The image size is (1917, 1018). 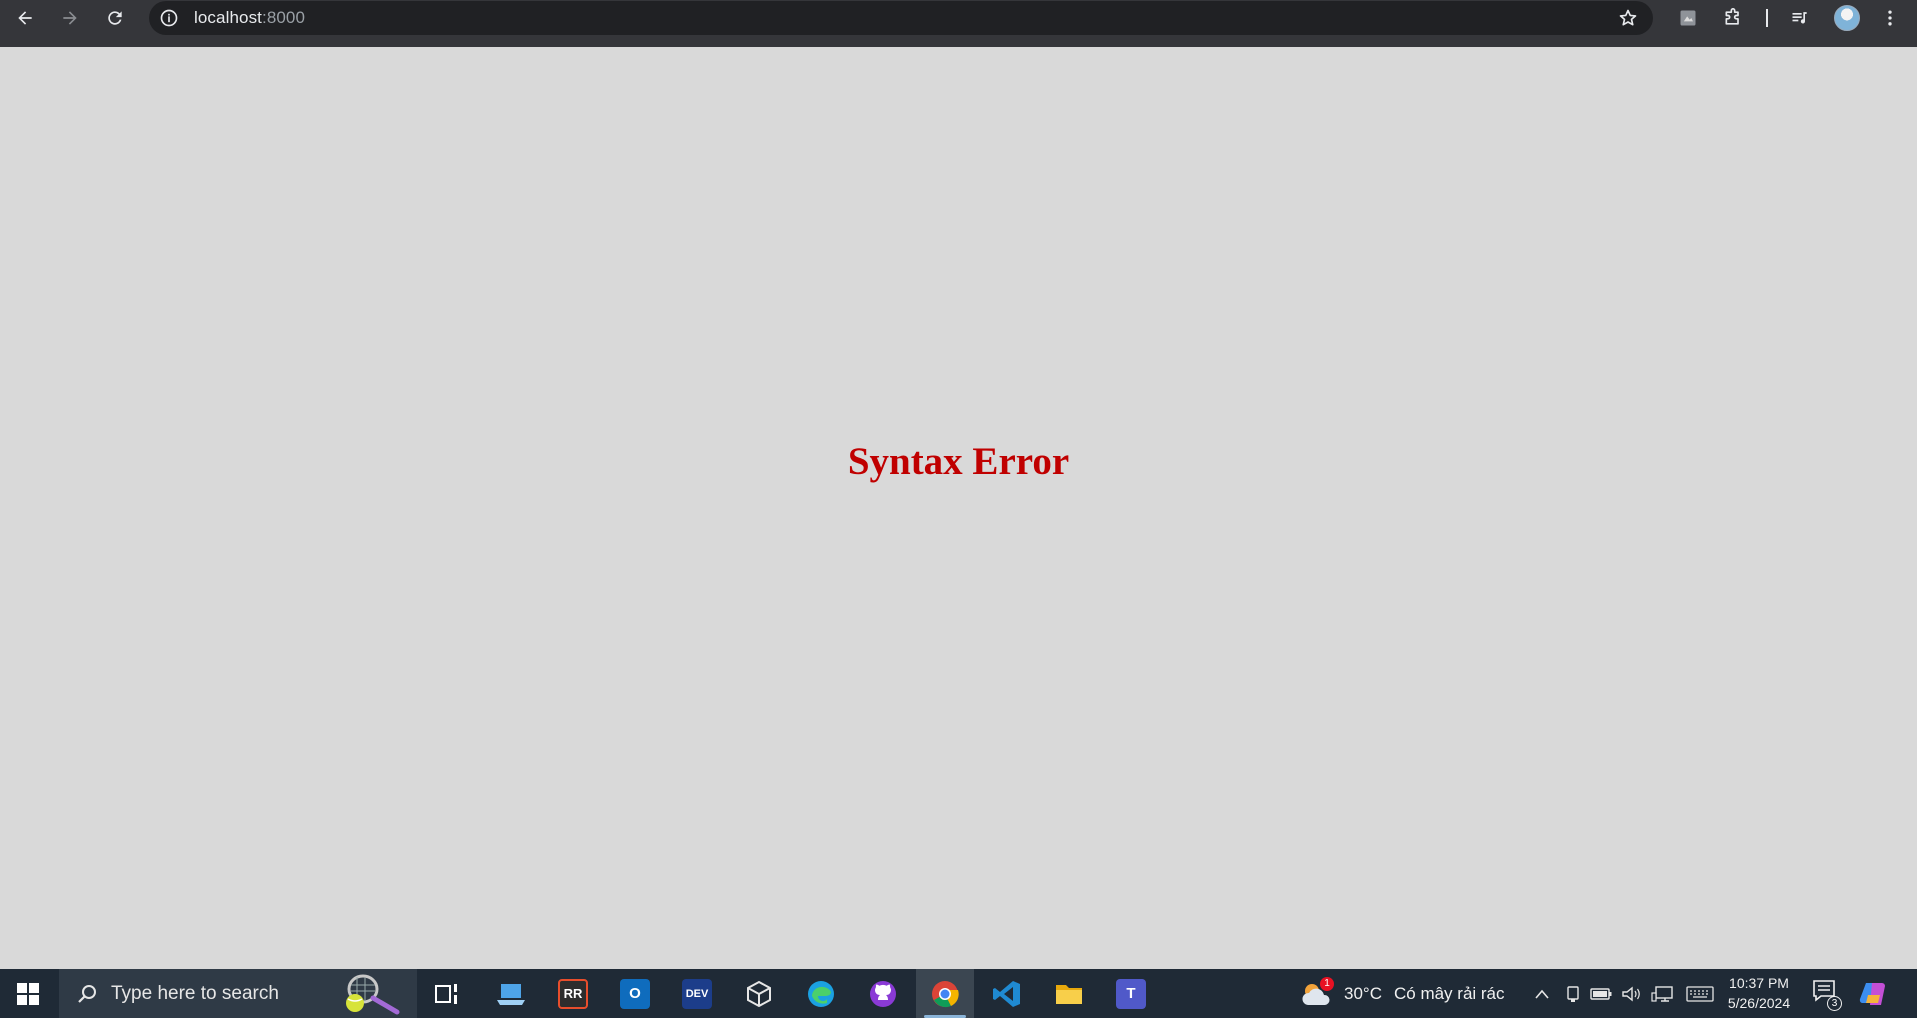 I want to click on network-icon, so click(x=1662, y=994).